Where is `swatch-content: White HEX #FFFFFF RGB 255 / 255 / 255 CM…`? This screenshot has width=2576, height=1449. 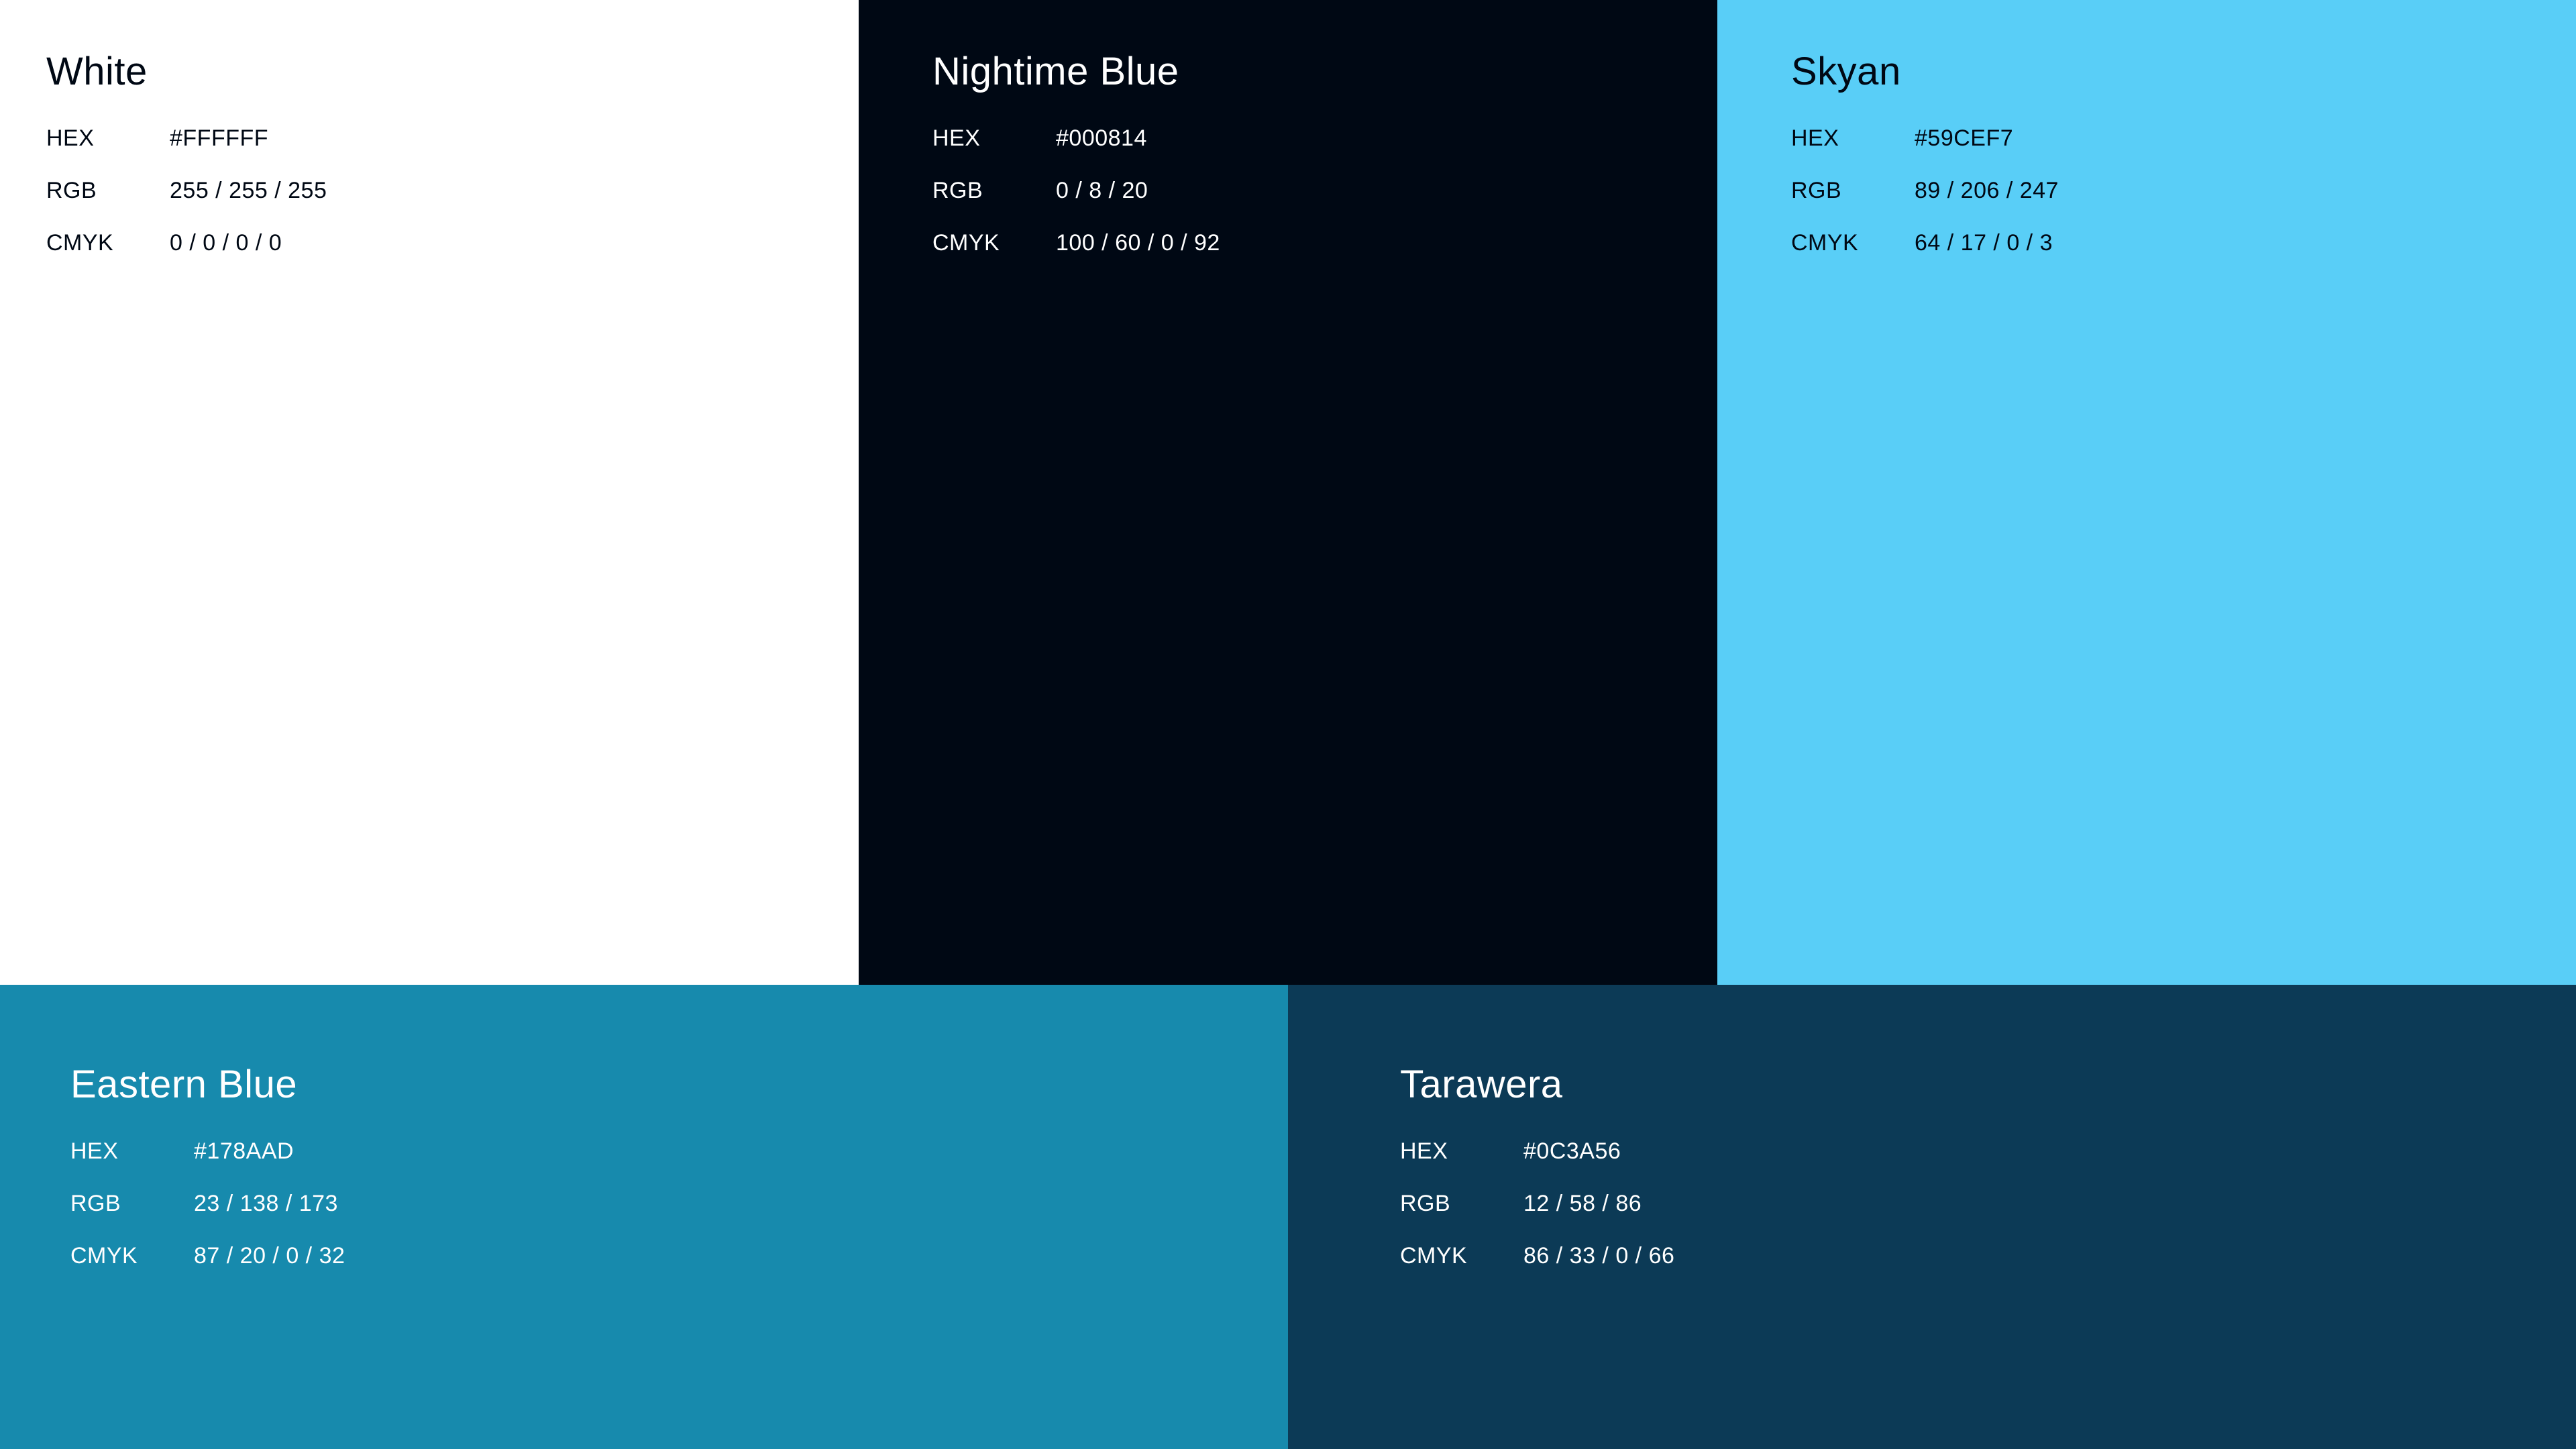
swatch-content: White HEX #FFFFFF RGB 255 / 255 / 255 CM… is located at coordinates (186, 164).